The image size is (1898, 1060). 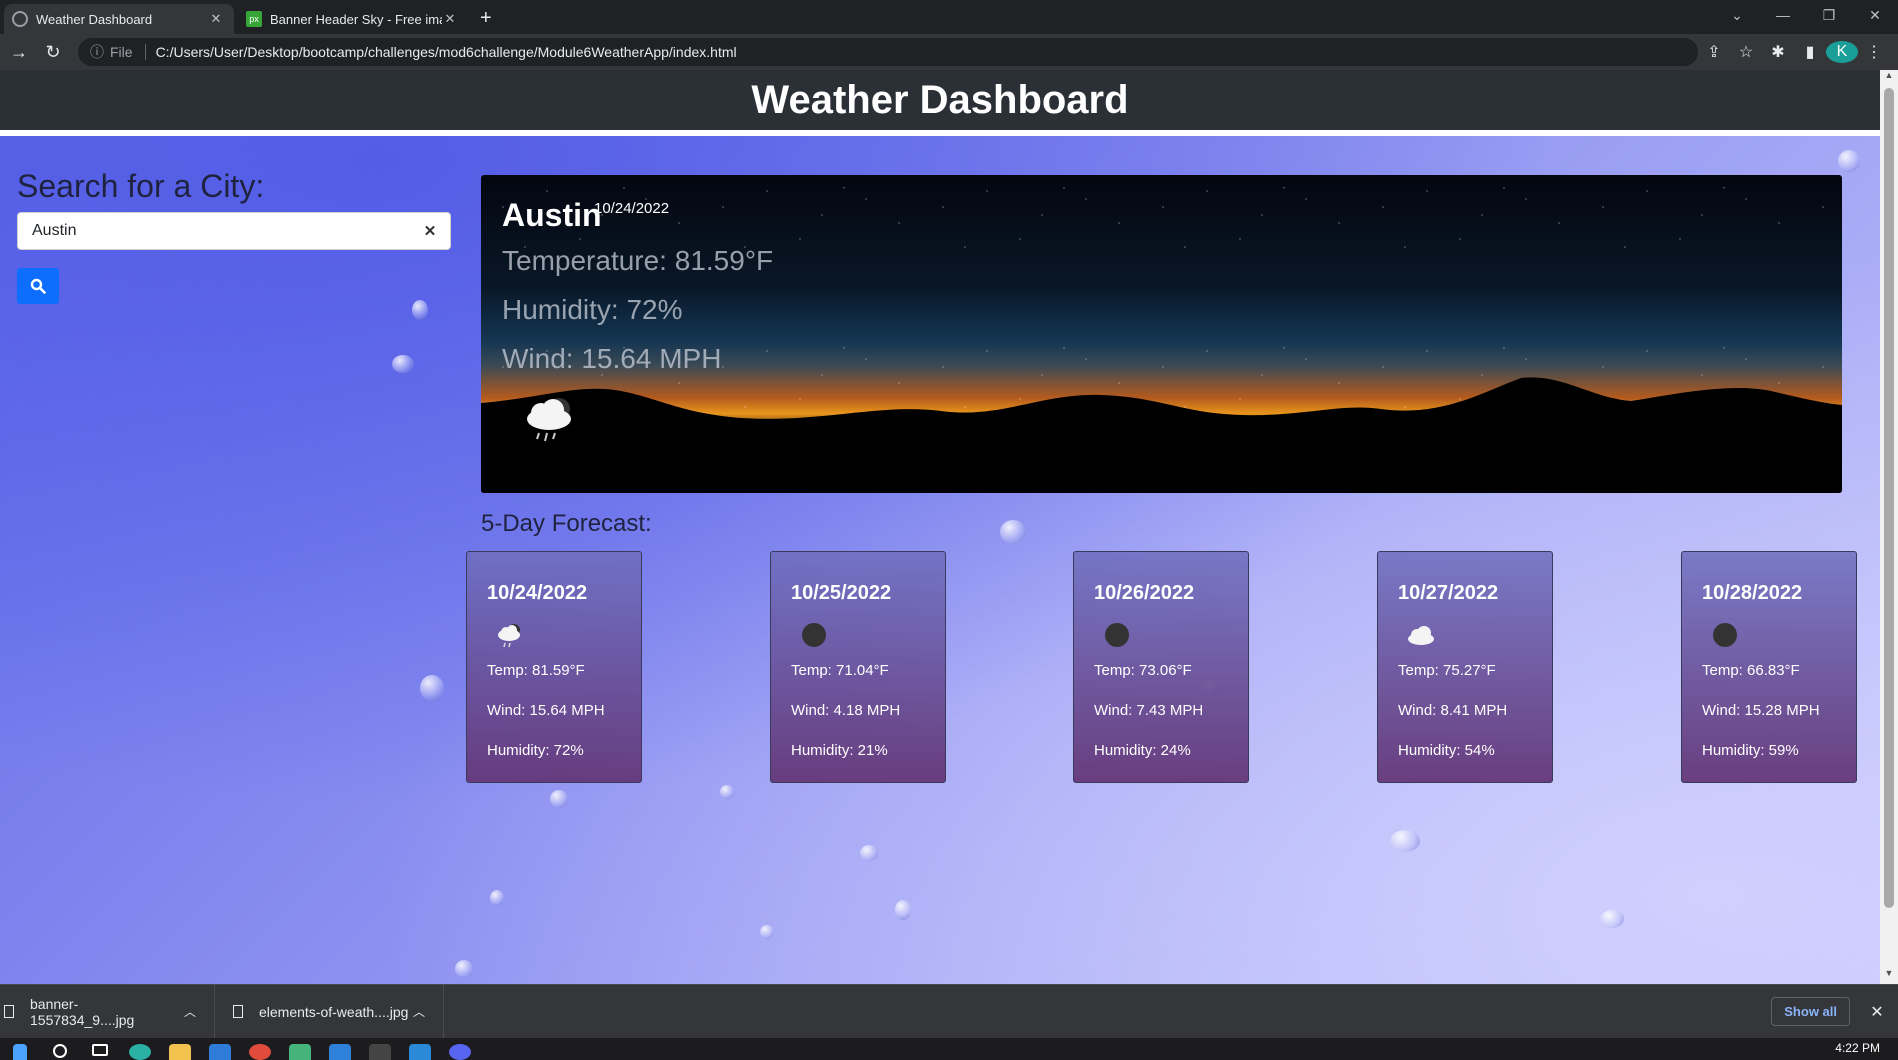 I want to click on slack-icon, so click(x=300, y=1049).